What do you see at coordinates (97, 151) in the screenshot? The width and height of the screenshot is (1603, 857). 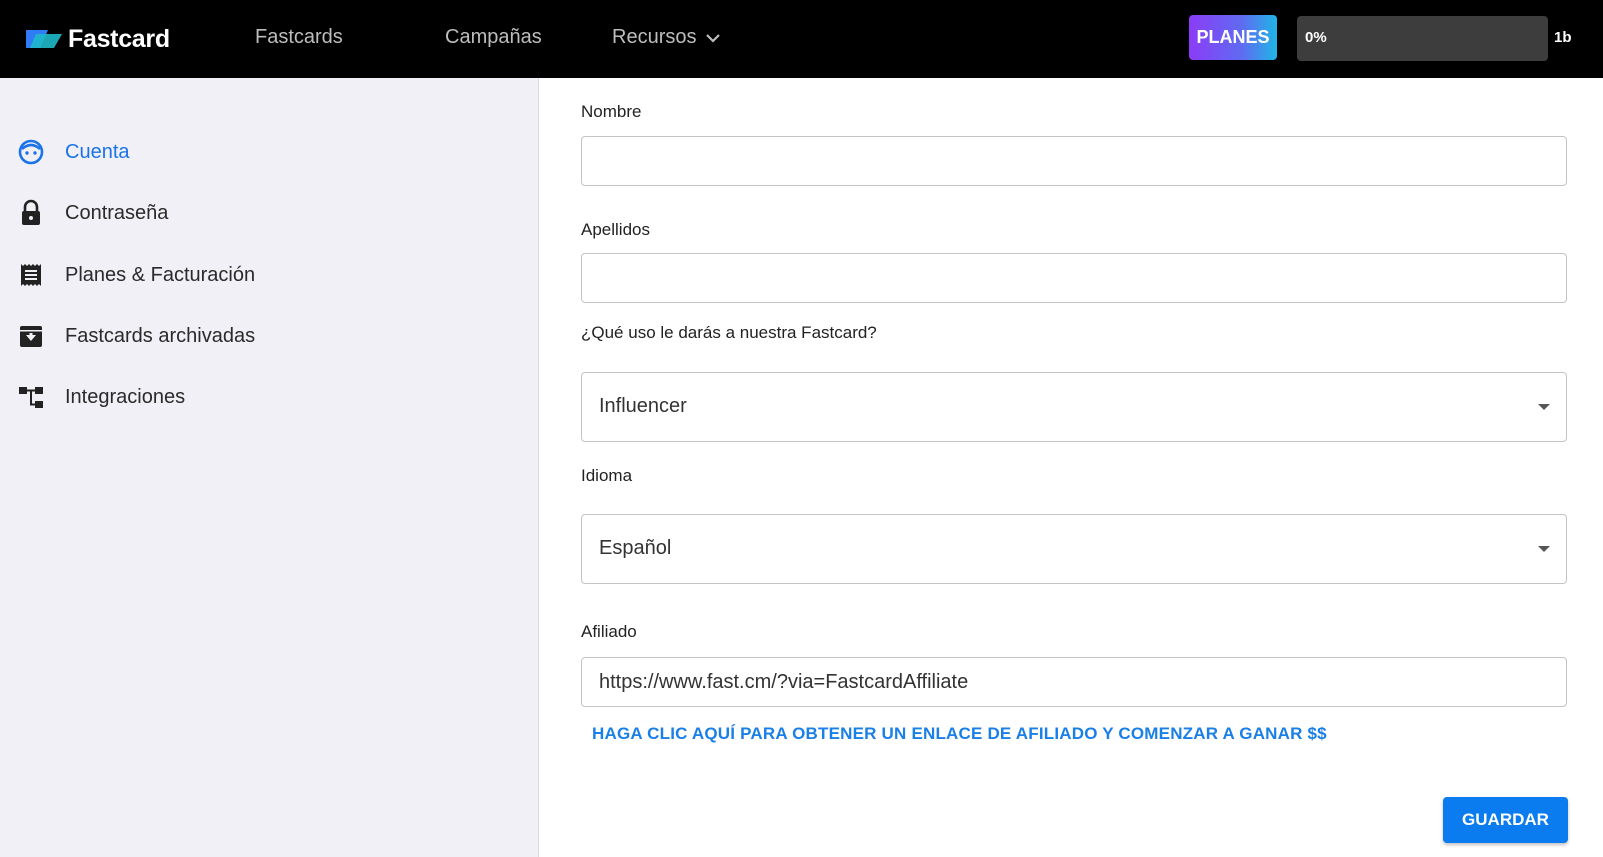 I see `sidebar-item-label: Cuenta` at bounding box center [97, 151].